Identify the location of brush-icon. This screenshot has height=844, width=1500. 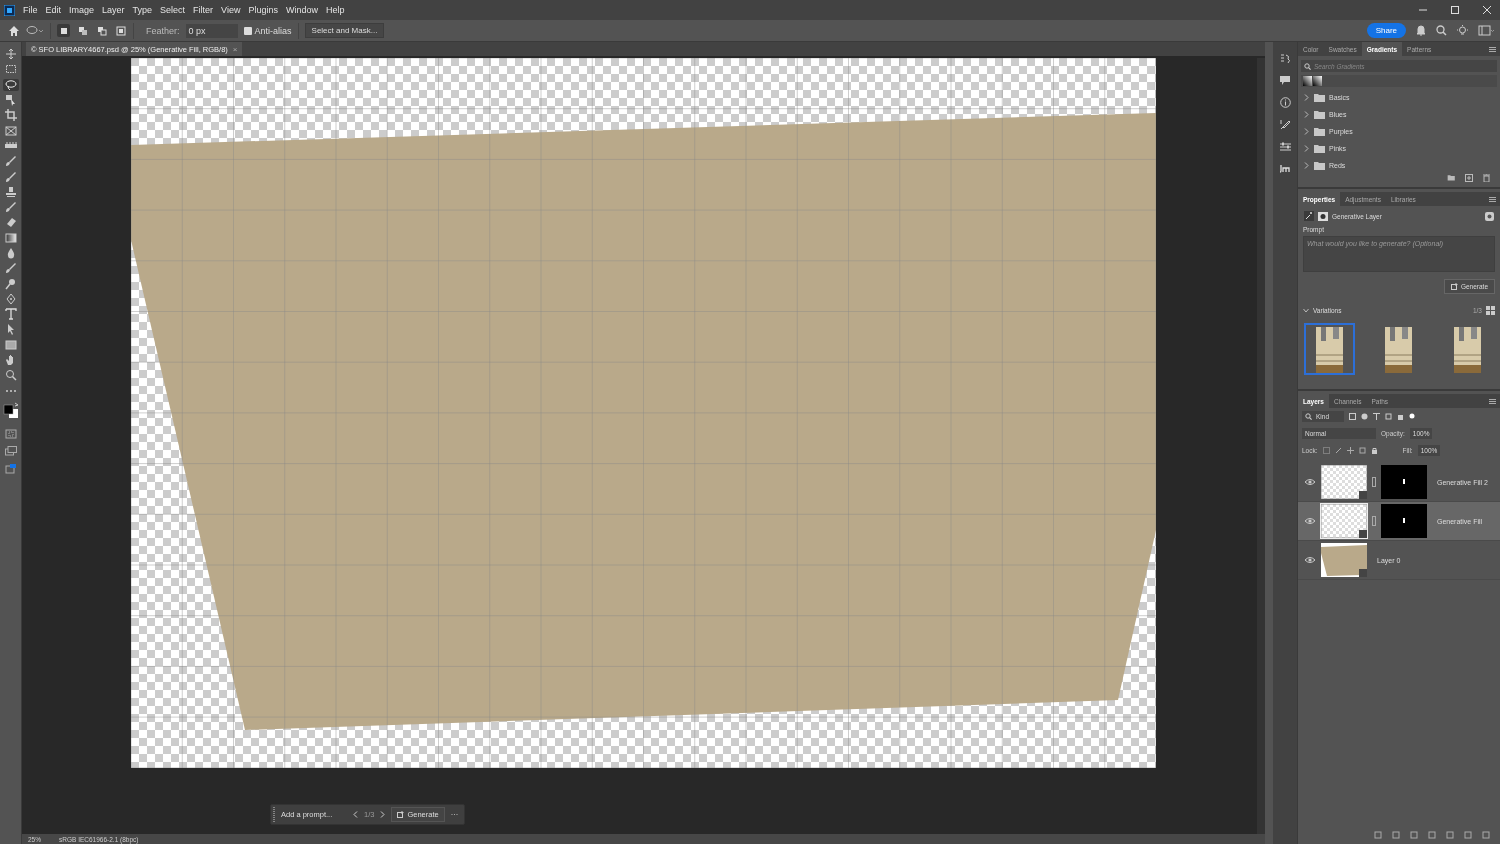
(1338, 450).